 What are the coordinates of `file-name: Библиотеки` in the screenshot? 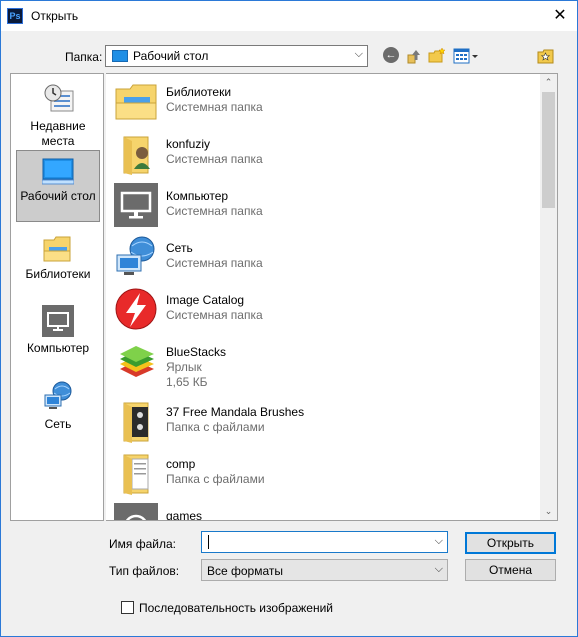 It's located at (199, 92).